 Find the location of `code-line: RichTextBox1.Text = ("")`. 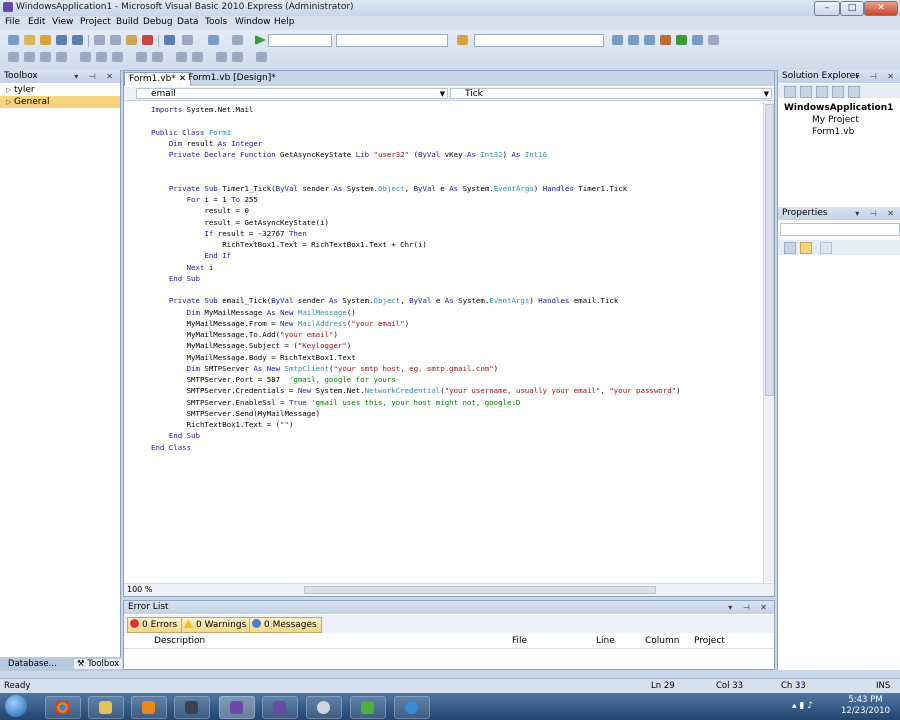

code-line: RichTextBox1.Text = ("") is located at coordinates (222, 424).